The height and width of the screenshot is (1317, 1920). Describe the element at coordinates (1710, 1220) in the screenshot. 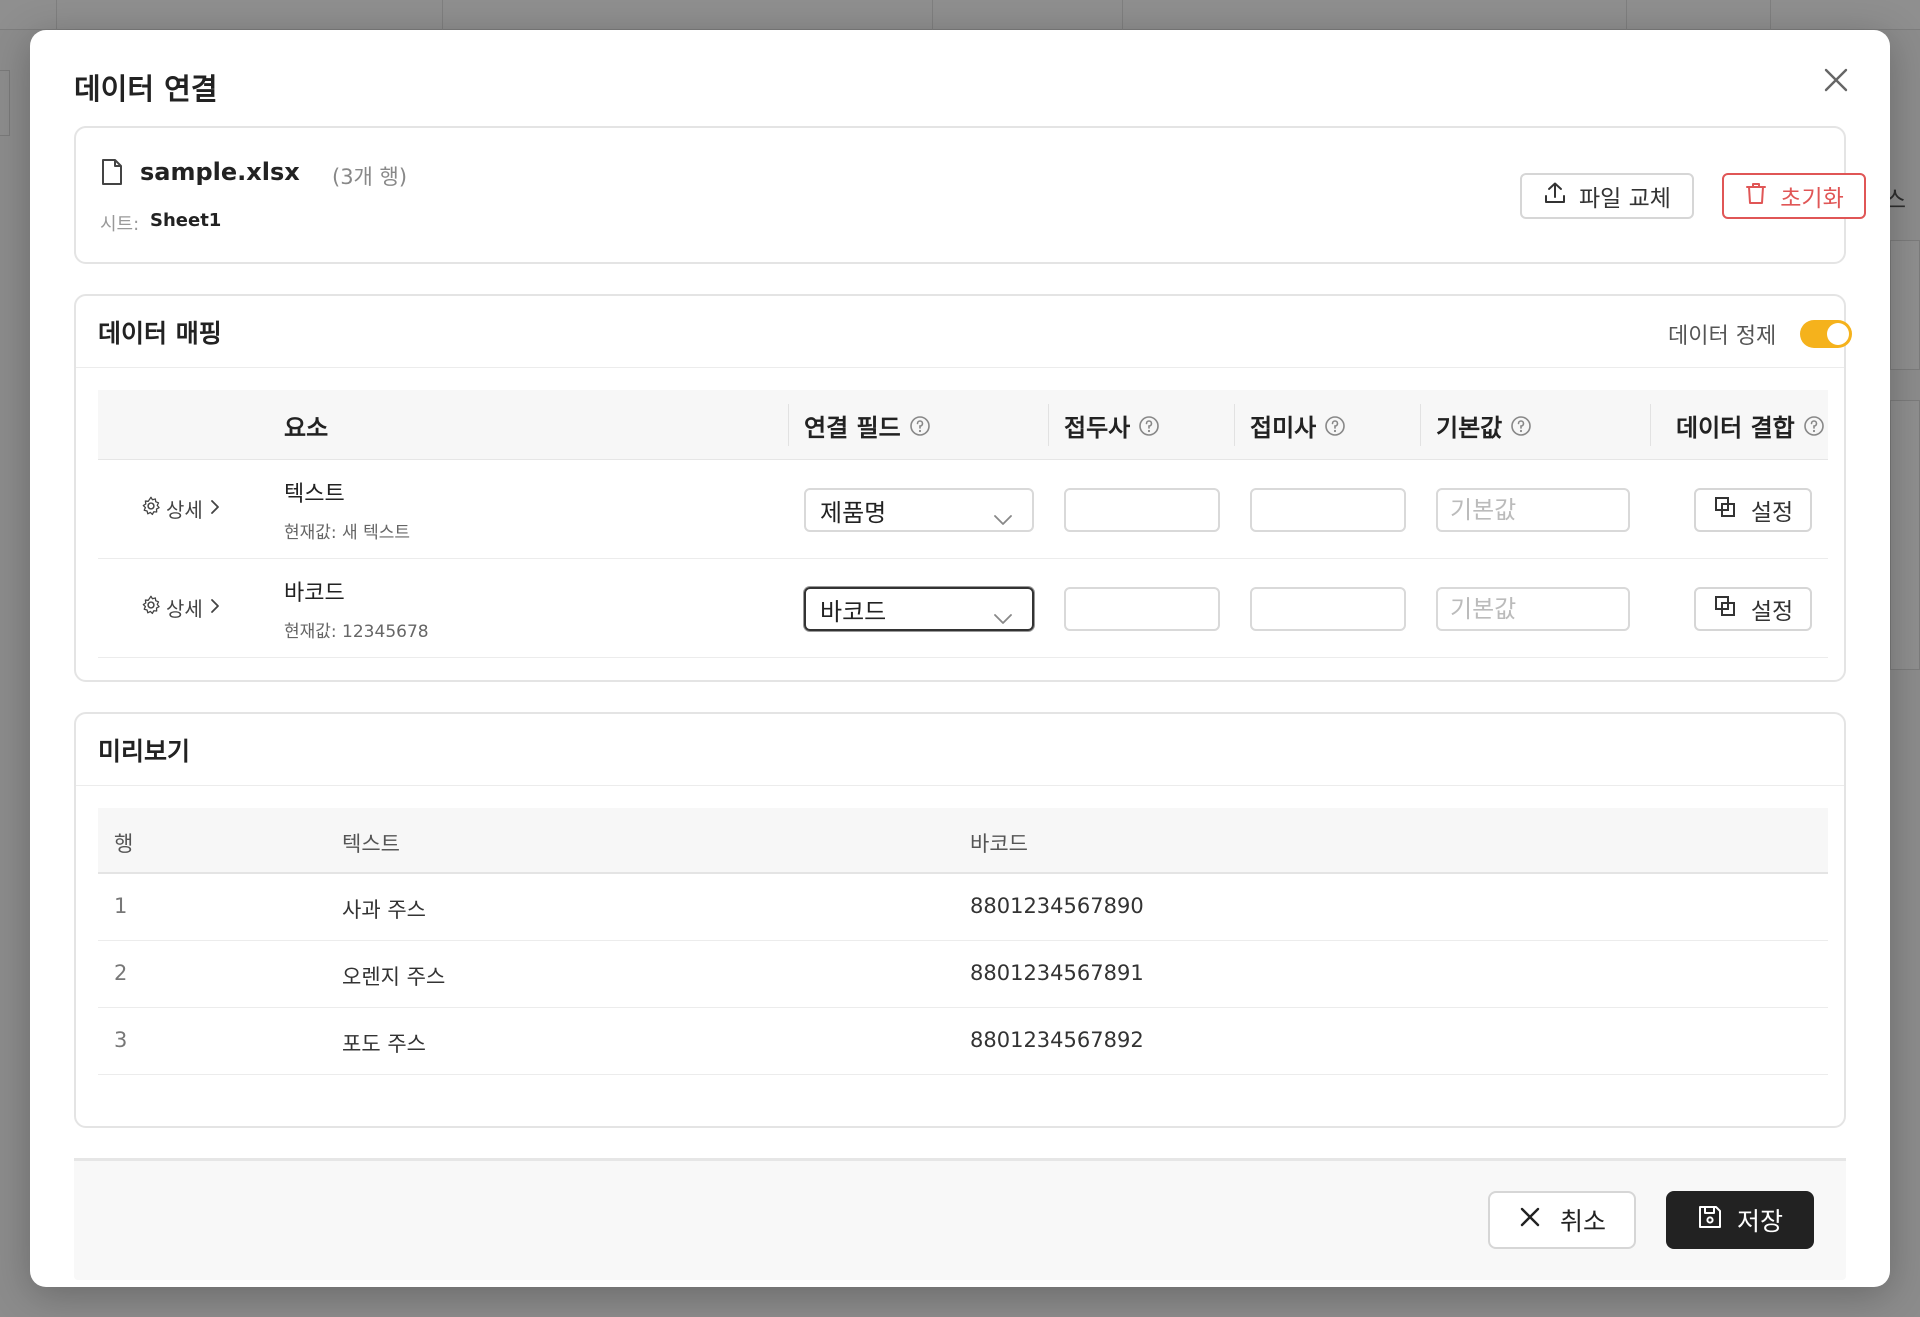

I see `save-icon` at that location.